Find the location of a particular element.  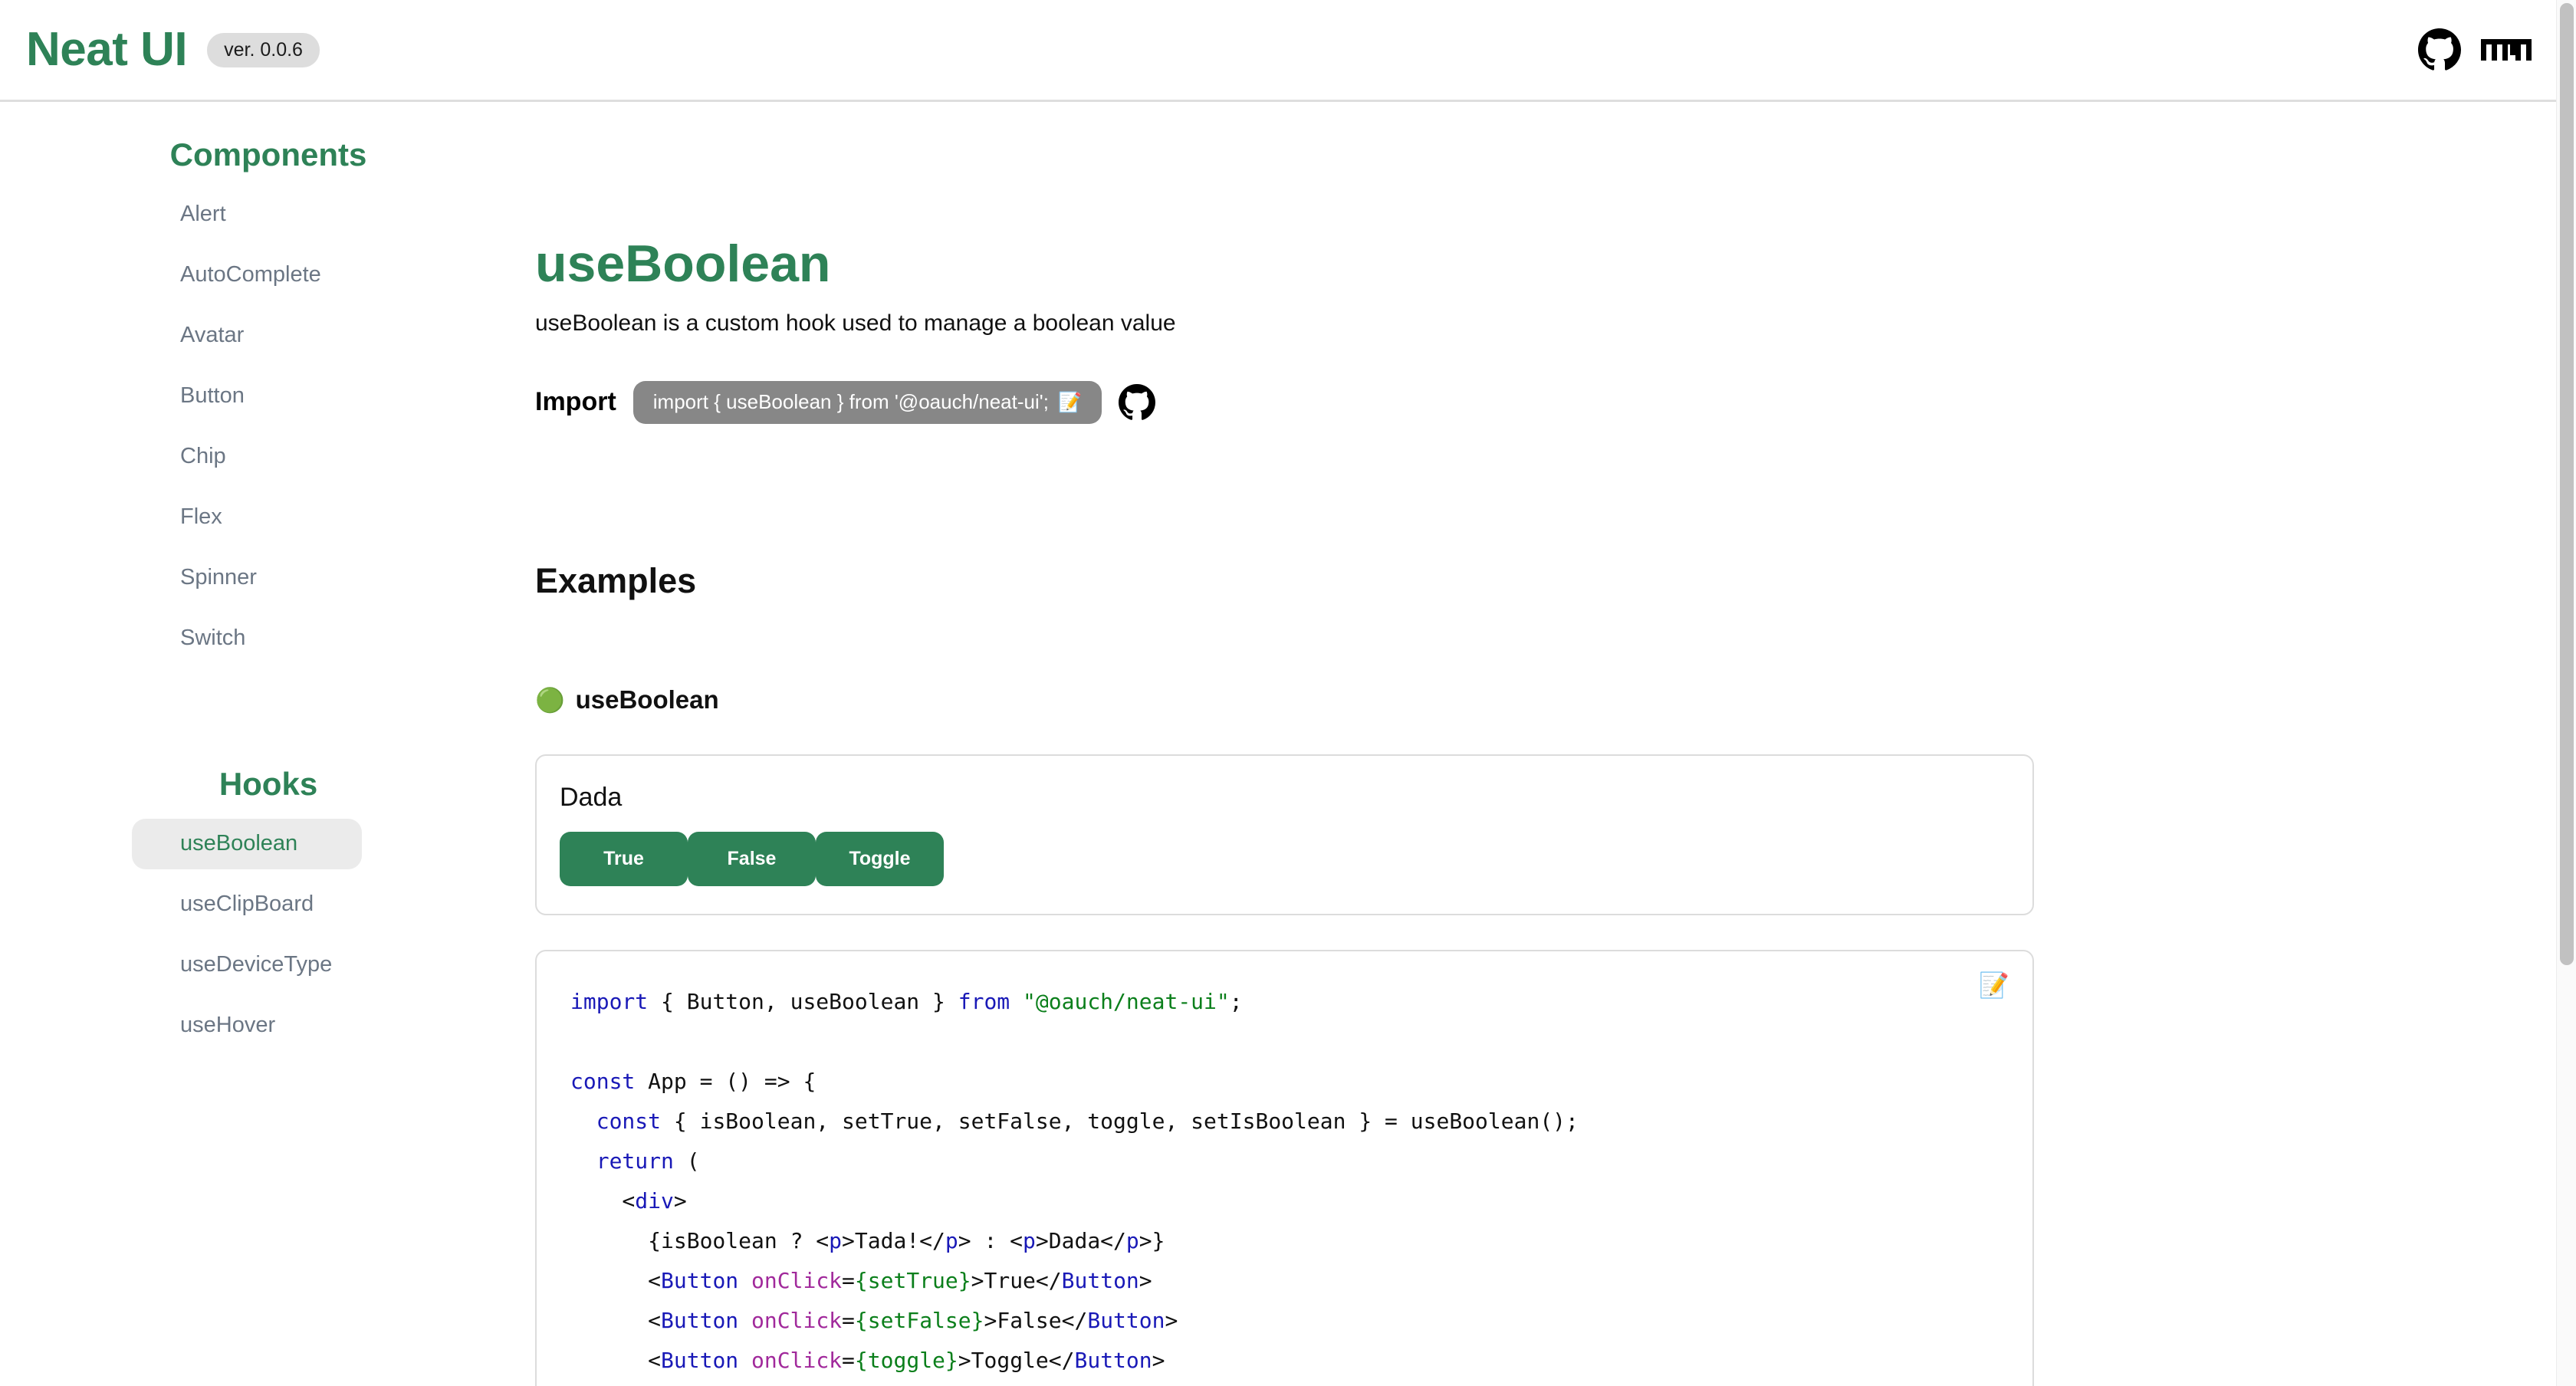

false-button: False is located at coordinates (752, 859).